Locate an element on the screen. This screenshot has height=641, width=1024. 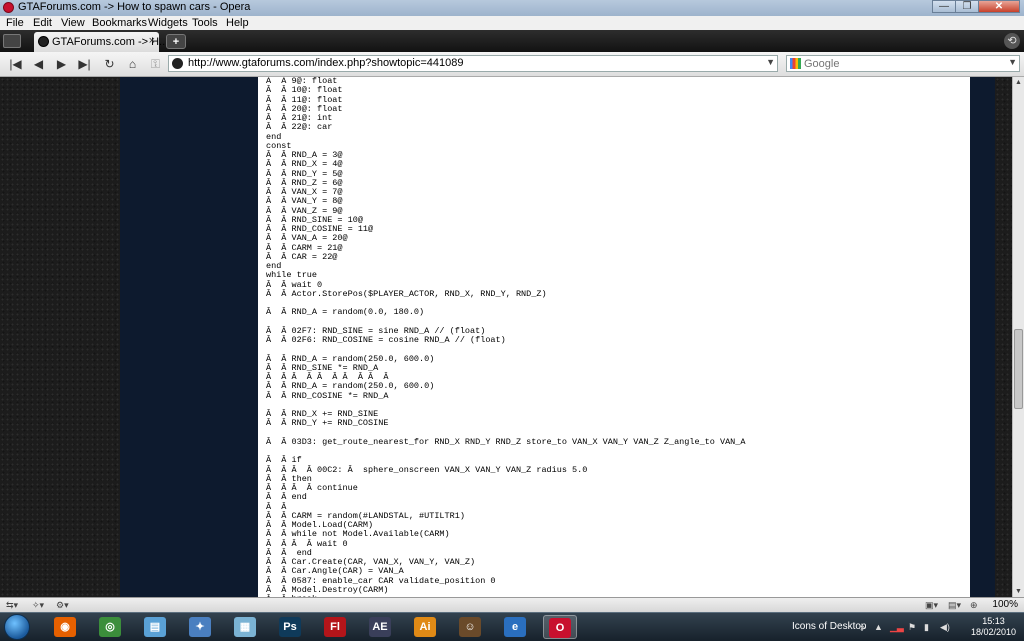
taskbar-aftereffects-icon: AE is located at coordinates (380, 627).